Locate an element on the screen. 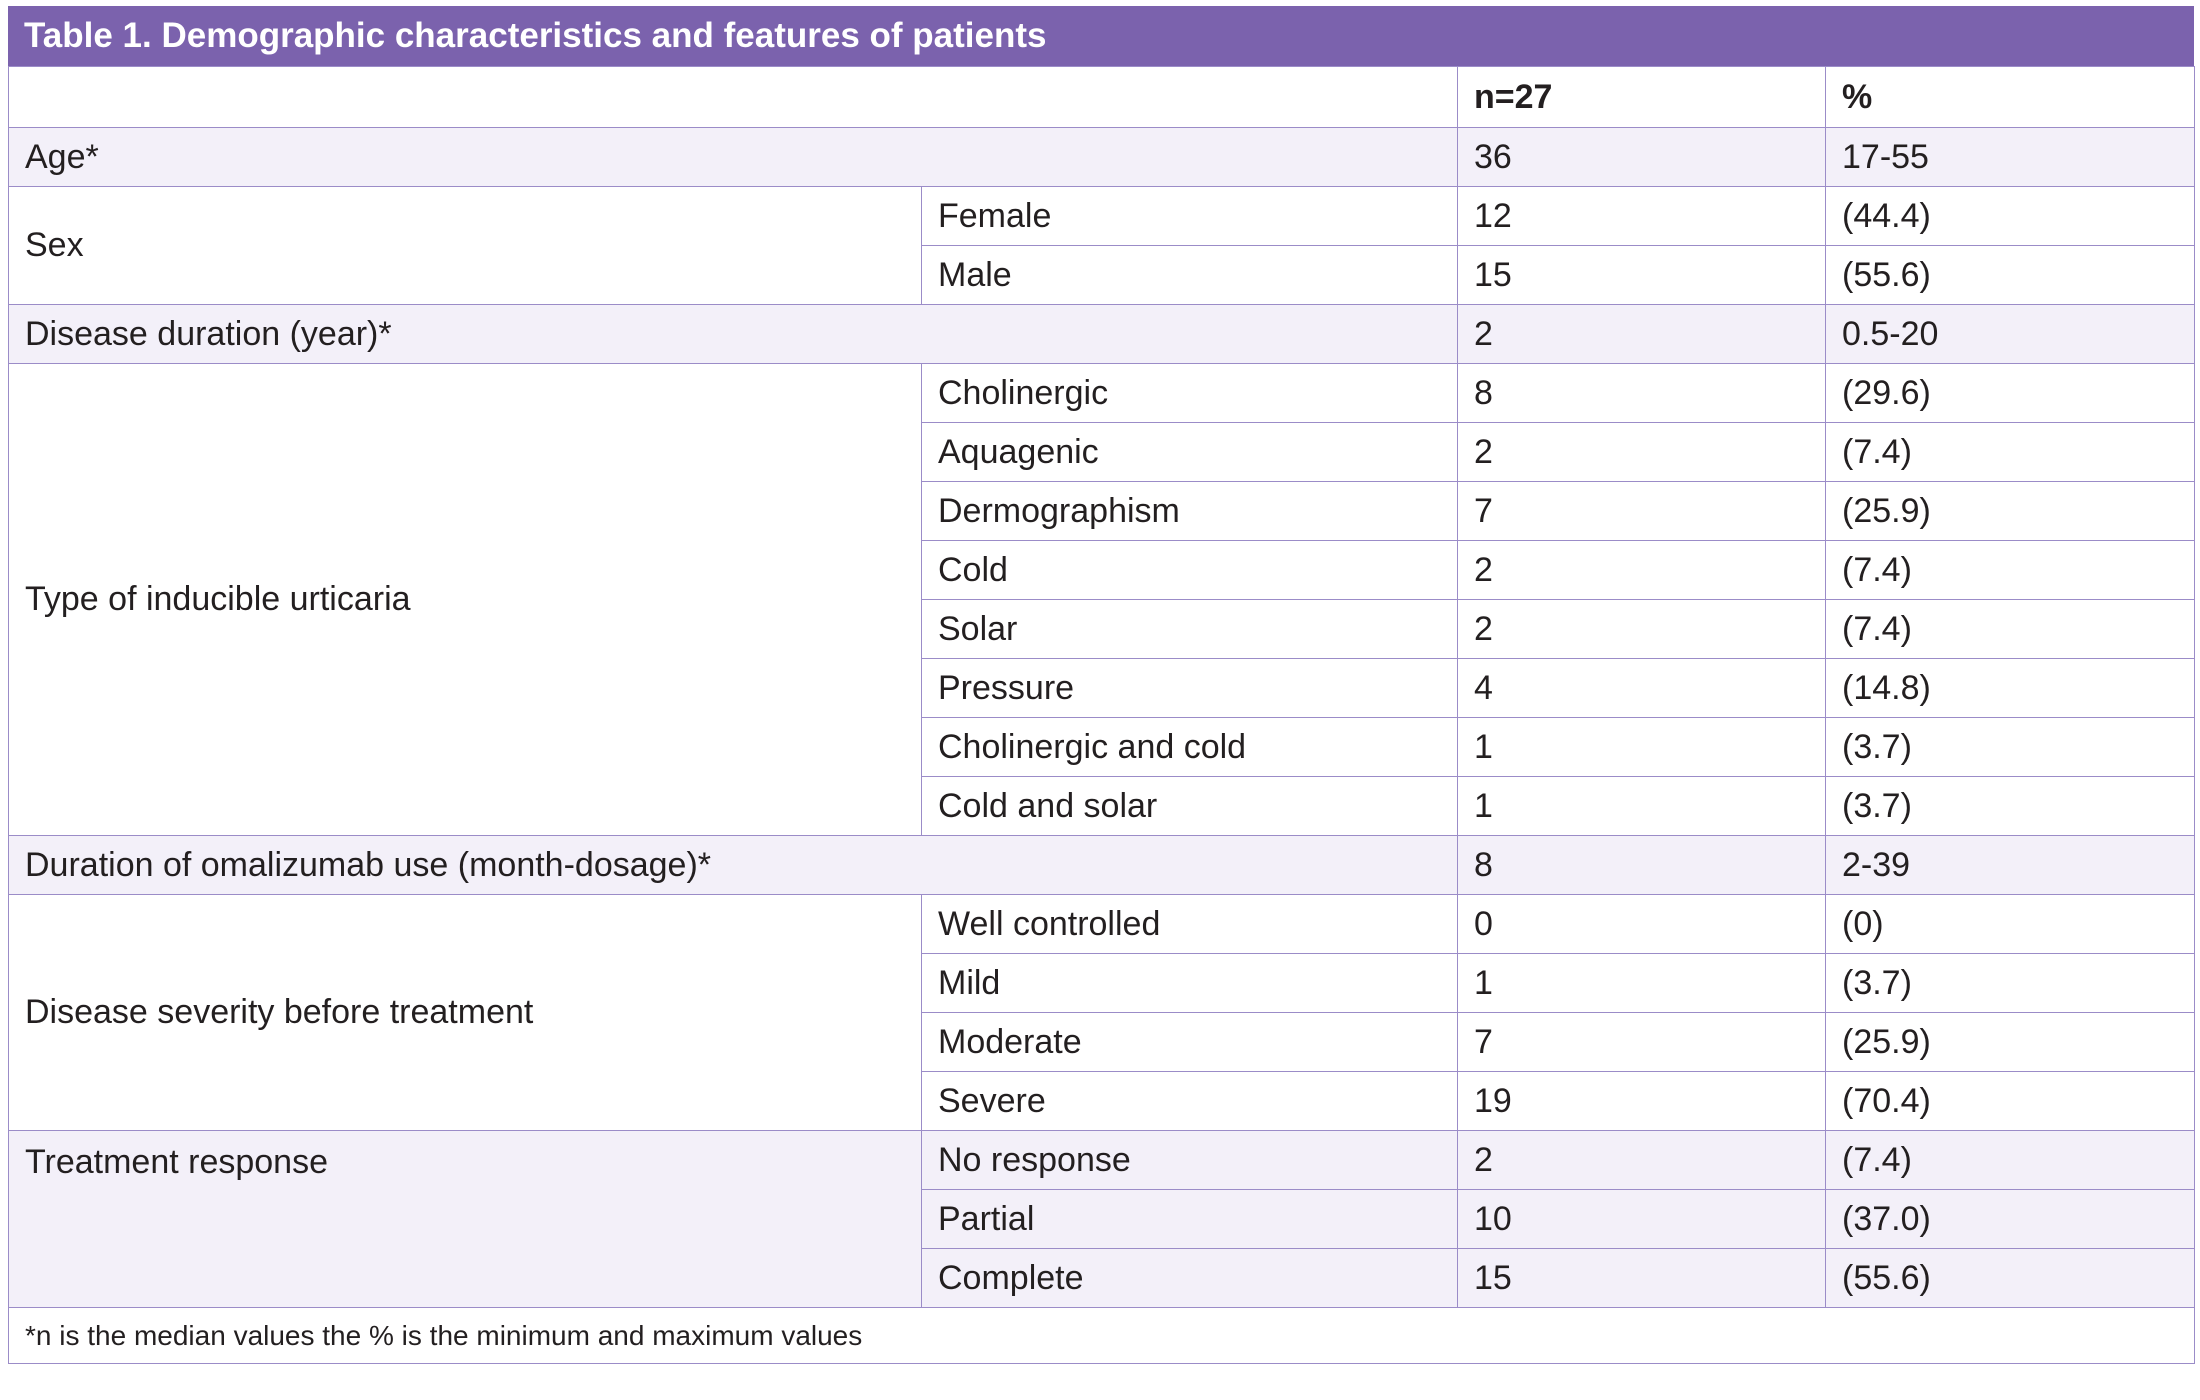 This screenshot has height=1400, width=2200. row-label: Cholinergic and cold is located at coordinates (1189, 747).